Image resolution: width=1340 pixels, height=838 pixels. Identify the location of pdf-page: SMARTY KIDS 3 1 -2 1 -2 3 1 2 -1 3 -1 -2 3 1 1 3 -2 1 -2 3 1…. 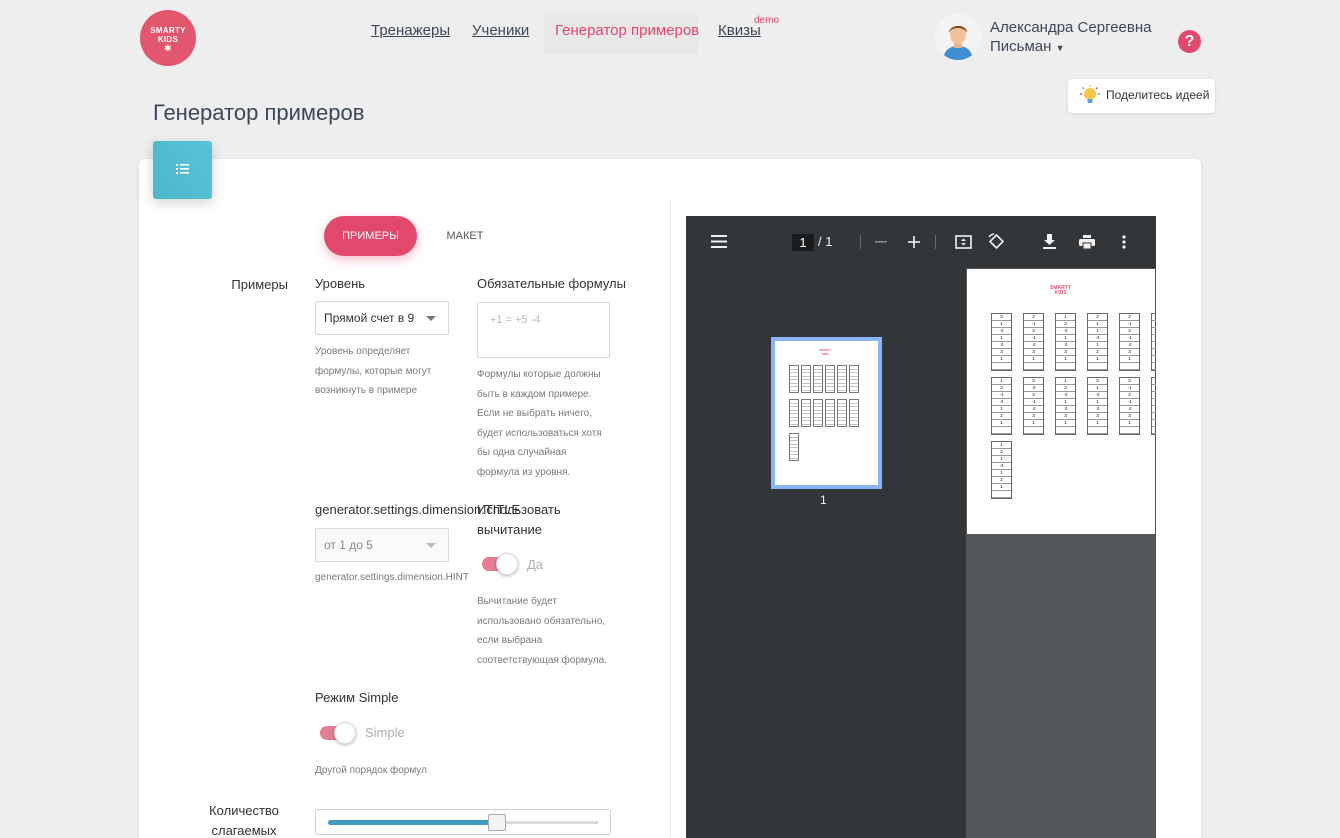
(1061, 401).